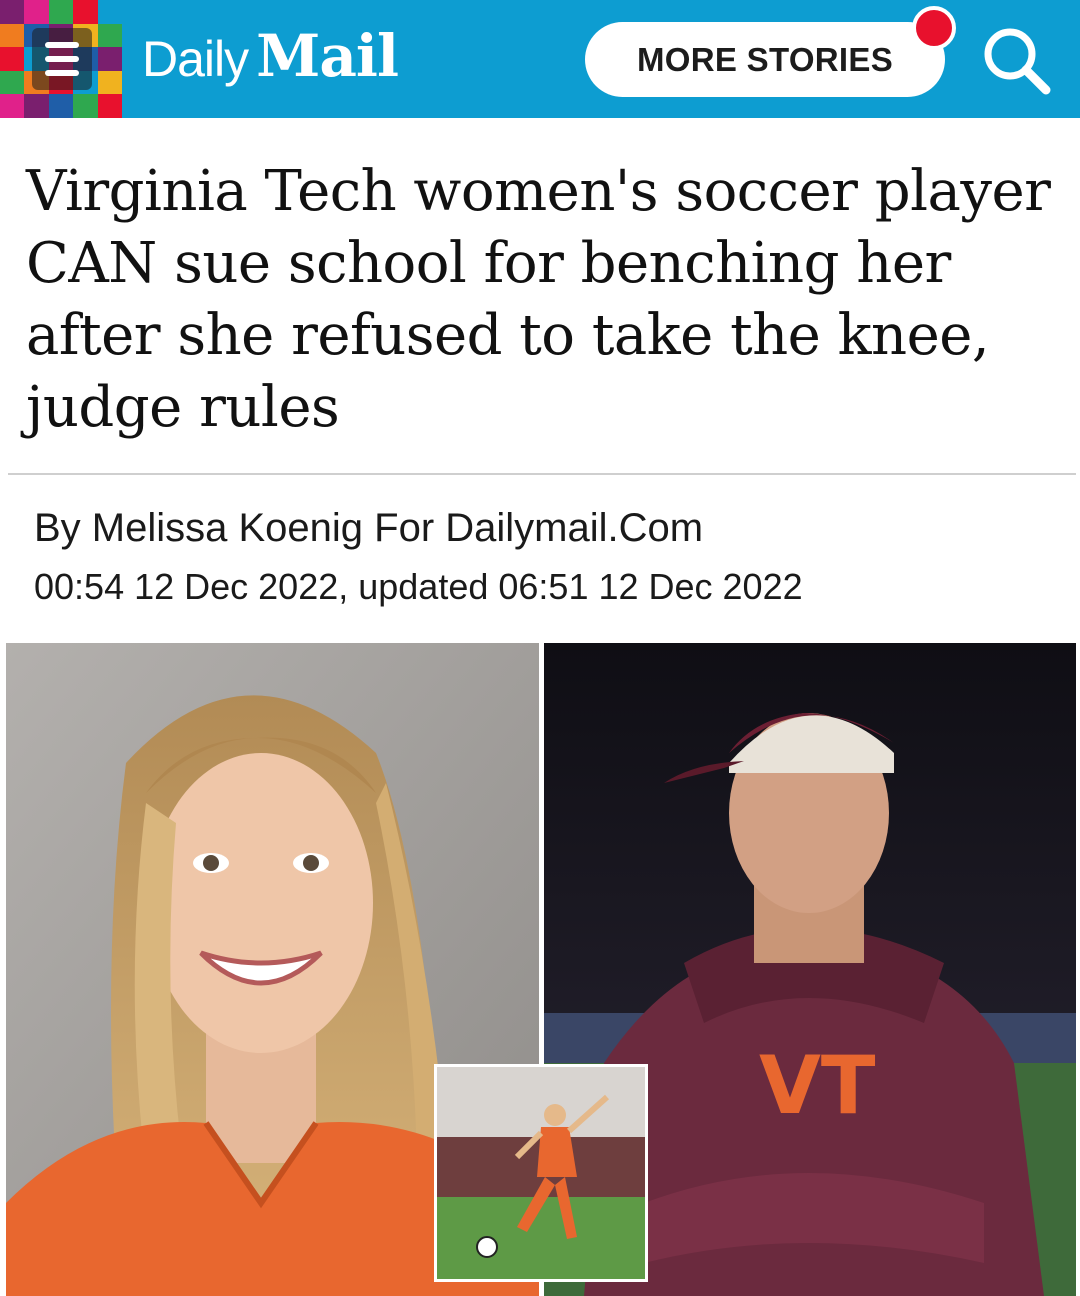 This screenshot has height=1296, width=1080. I want to click on daily-mail-logo: Daily Mail, so click(270, 59).